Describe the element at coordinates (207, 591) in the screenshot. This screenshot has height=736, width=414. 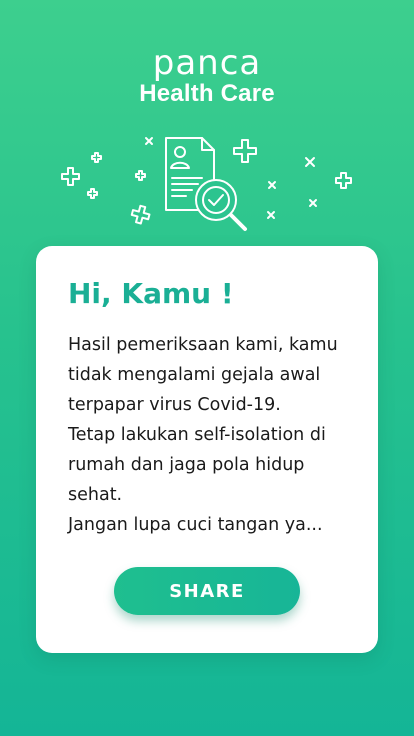
I see `share-button: SHARE` at that location.